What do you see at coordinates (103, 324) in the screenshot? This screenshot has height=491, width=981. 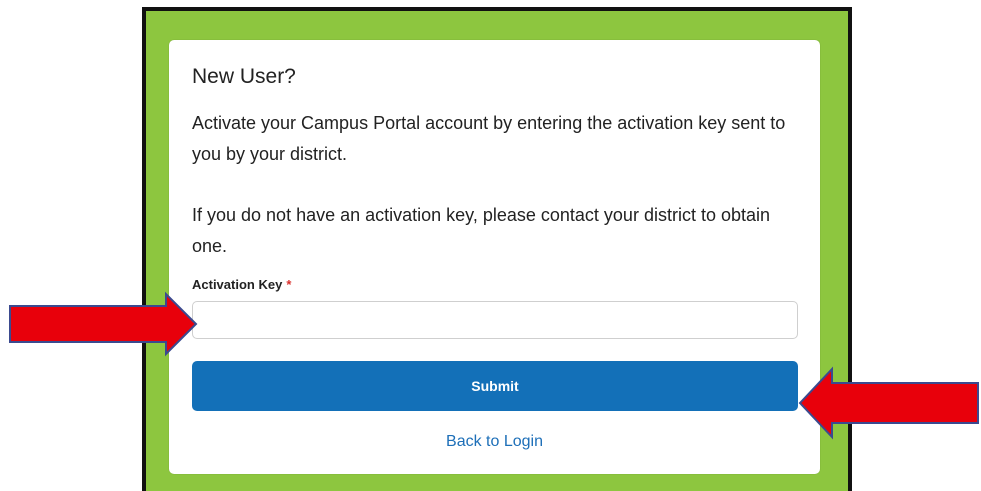 I see `arrow-right-icon` at bounding box center [103, 324].